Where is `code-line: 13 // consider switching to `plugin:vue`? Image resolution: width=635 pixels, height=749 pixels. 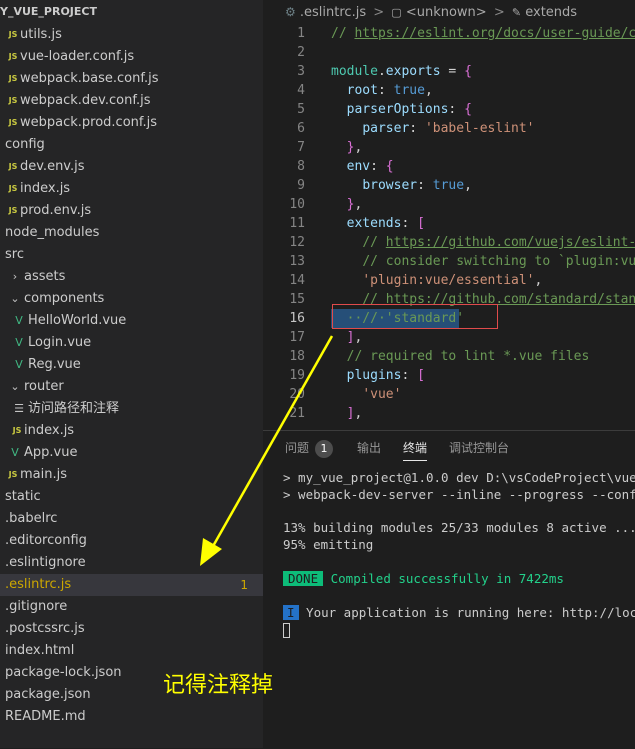
code-line: 13 // consider switching to `plugin:vue is located at coordinates (449, 261).